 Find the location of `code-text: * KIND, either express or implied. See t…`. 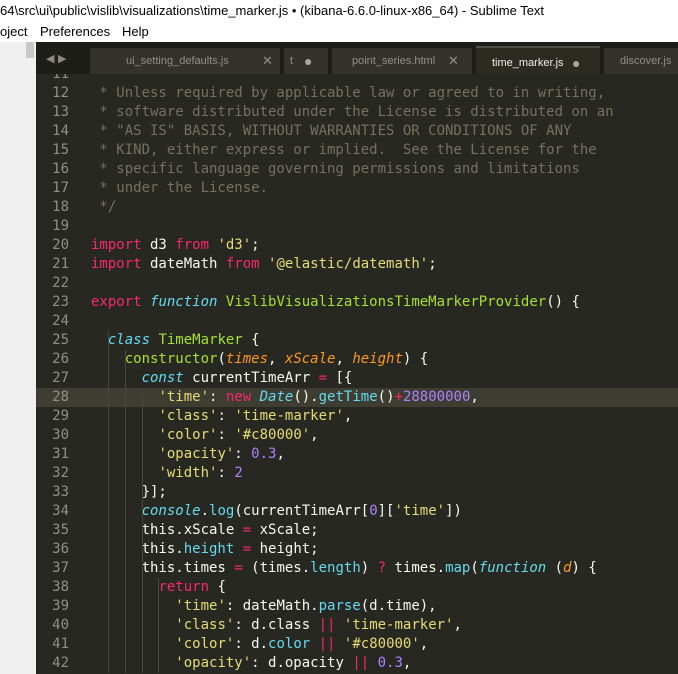

code-text: * KIND, either express or implied. See t… is located at coordinates (343, 150).